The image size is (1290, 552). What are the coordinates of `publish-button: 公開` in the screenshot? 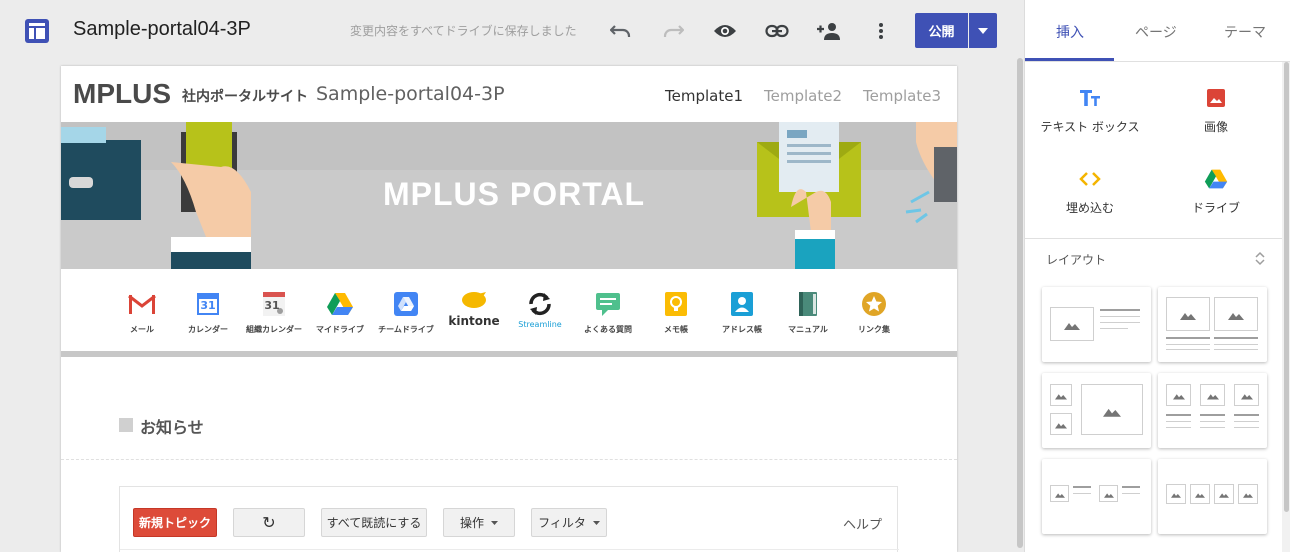 It's located at (941, 30).